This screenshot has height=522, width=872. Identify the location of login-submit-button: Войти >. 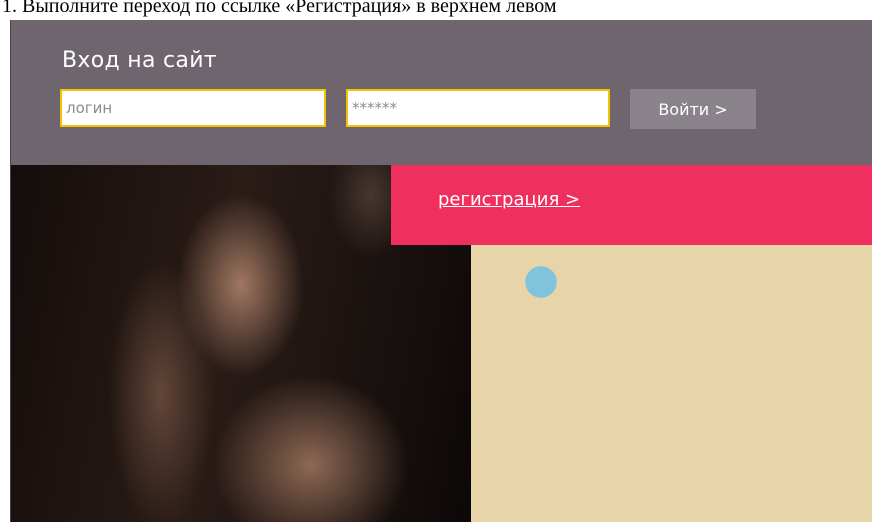
(693, 109).